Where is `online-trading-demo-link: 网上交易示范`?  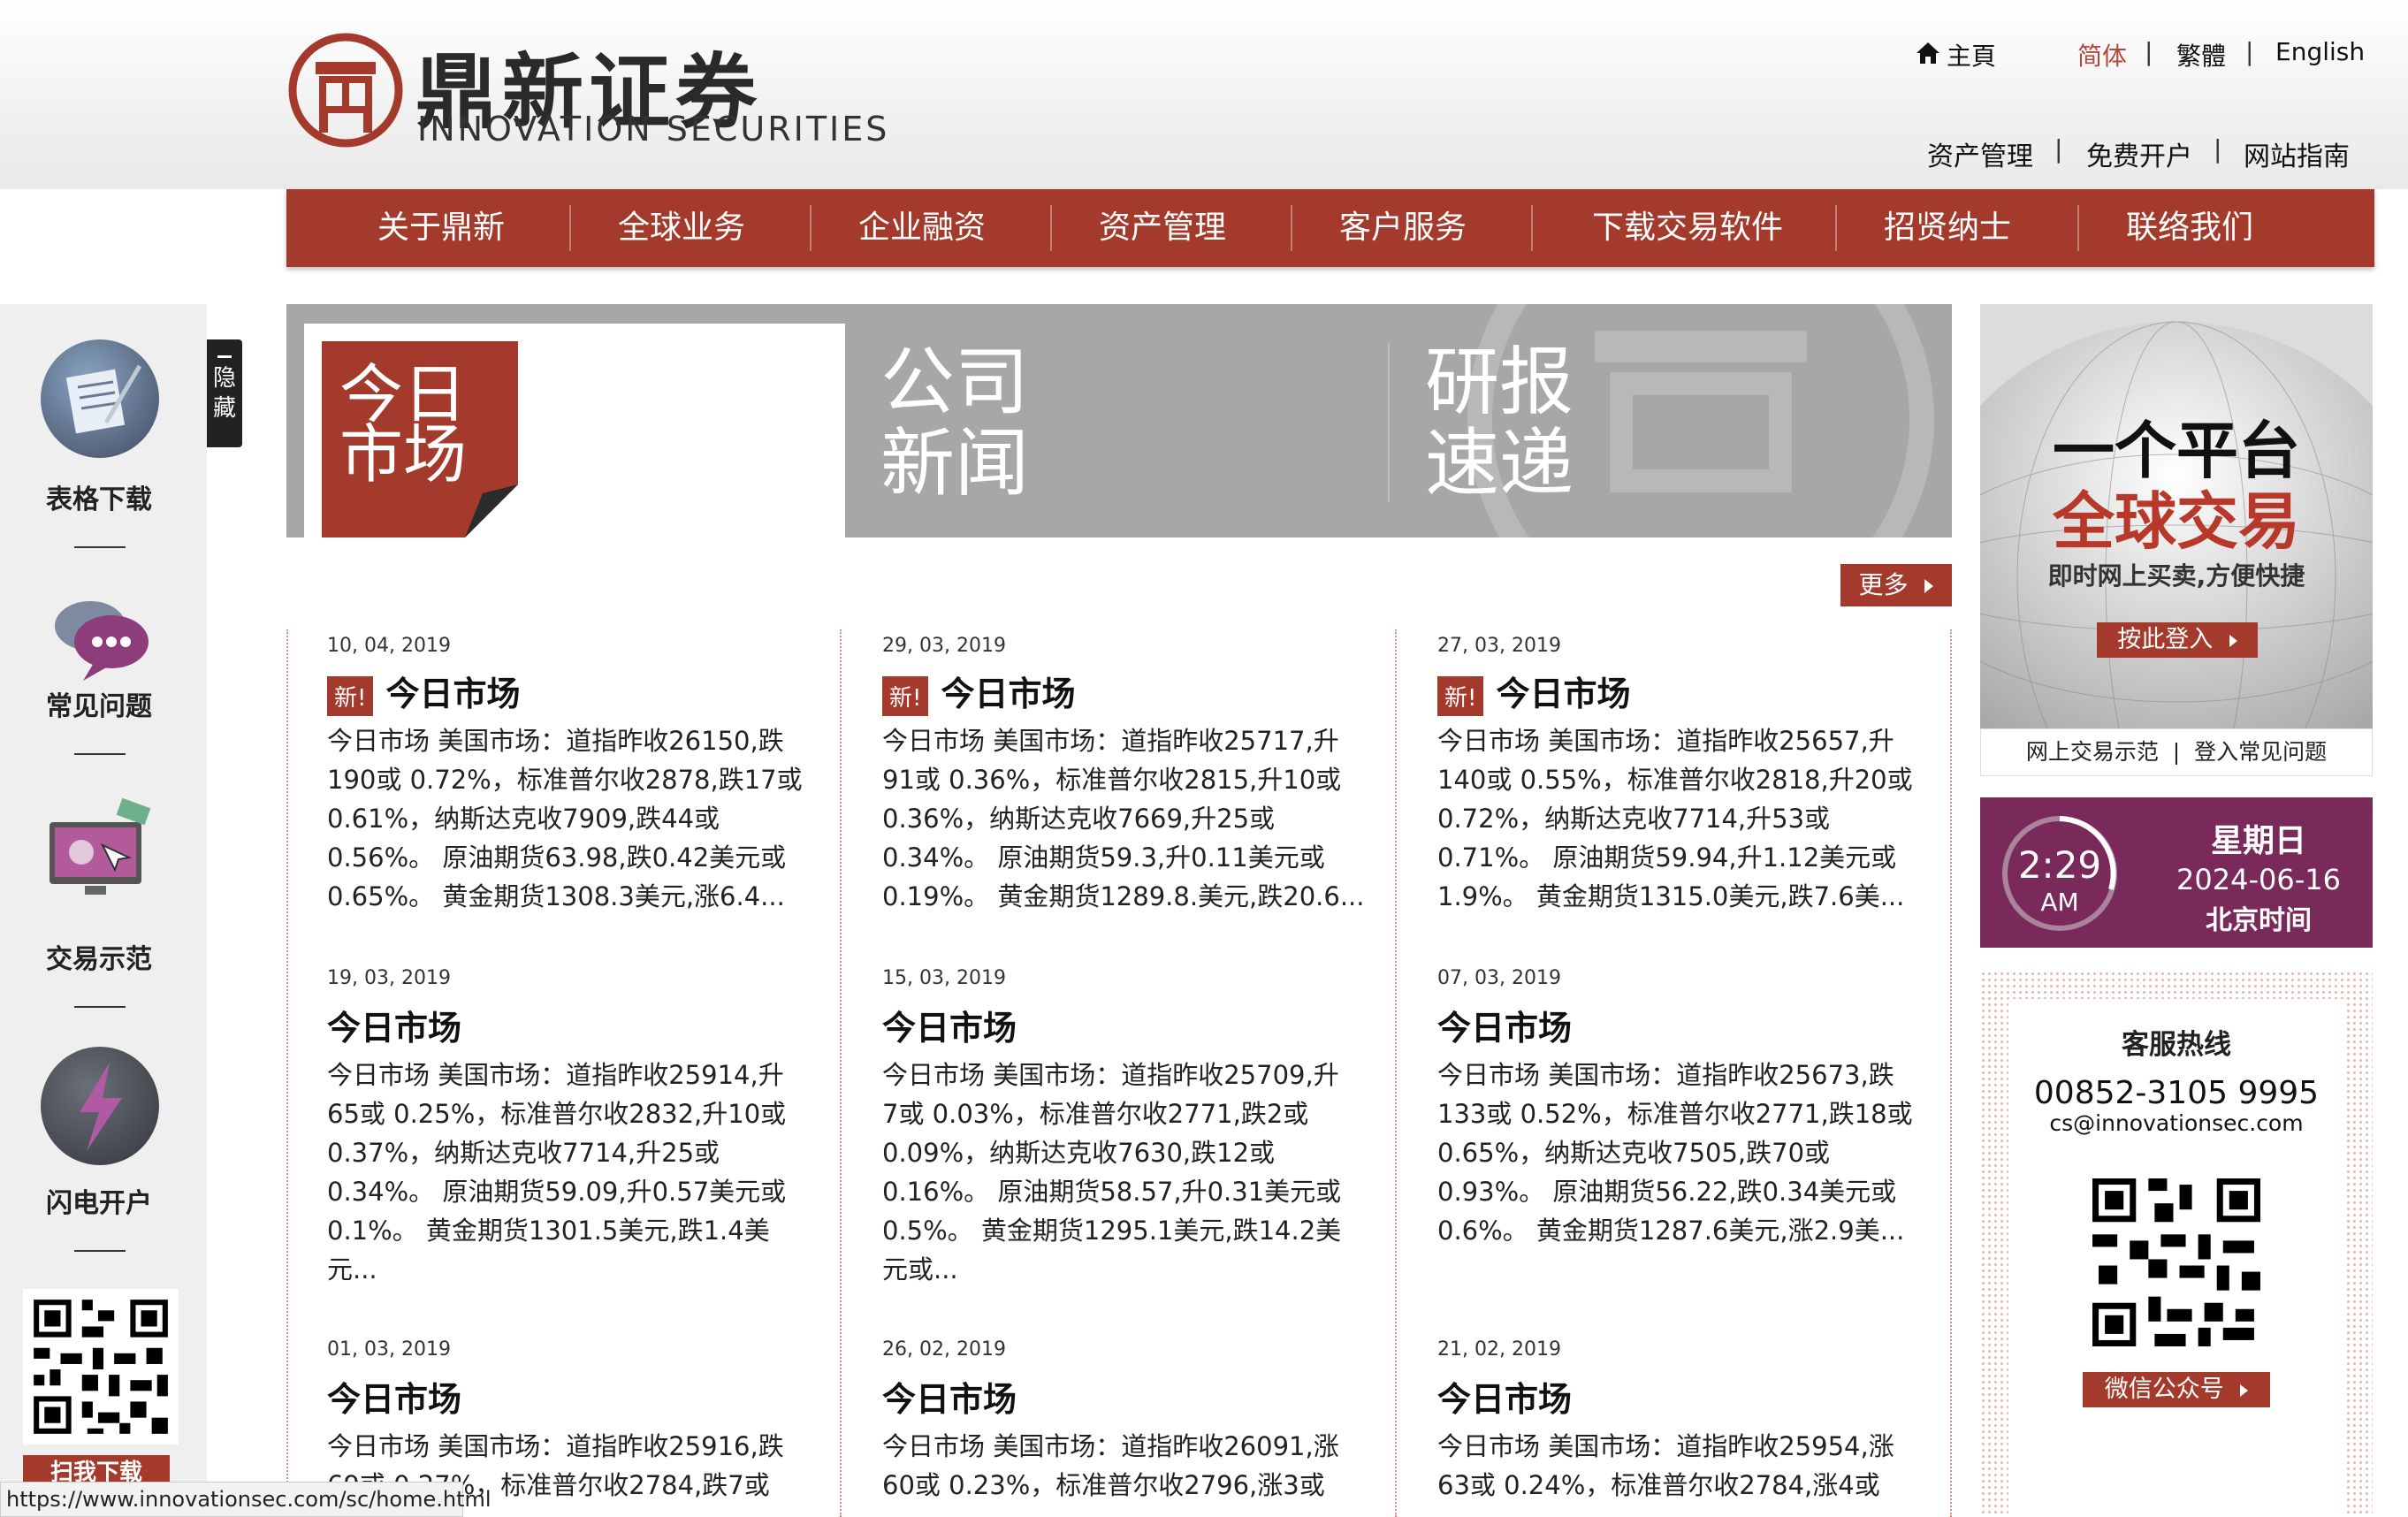 online-trading-demo-link: 网上交易示范 is located at coordinates (2092, 752).